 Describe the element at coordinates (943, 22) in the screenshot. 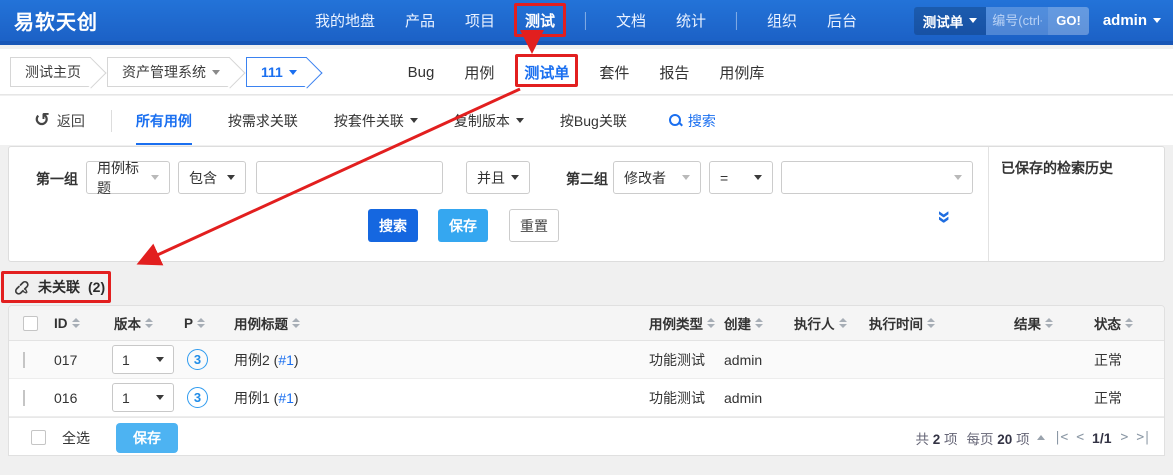

I see `search-scope-label: 测试单` at that location.